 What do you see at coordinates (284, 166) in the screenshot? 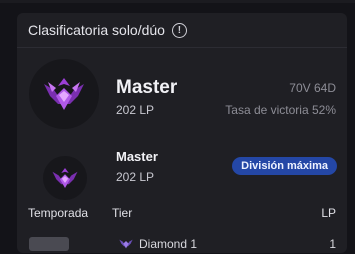
I see `peak-division-badge: División máxima` at bounding box center [284, 166].